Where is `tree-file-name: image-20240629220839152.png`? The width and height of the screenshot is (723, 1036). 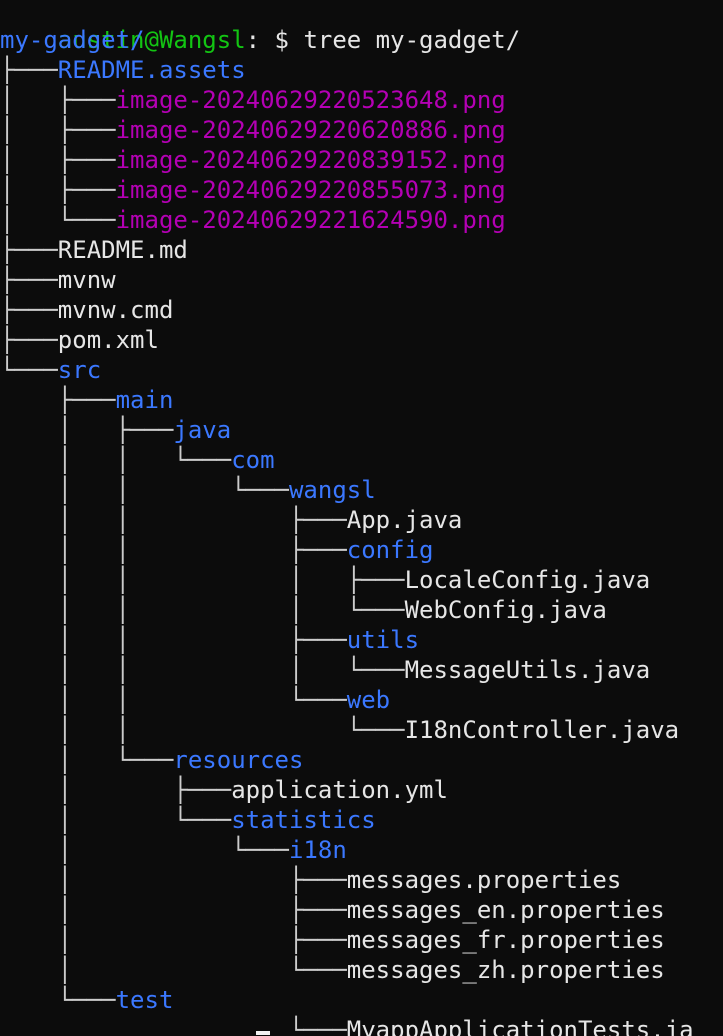
tree-file-name: image-20240629220839152.png is located at coordinates (310, 160).